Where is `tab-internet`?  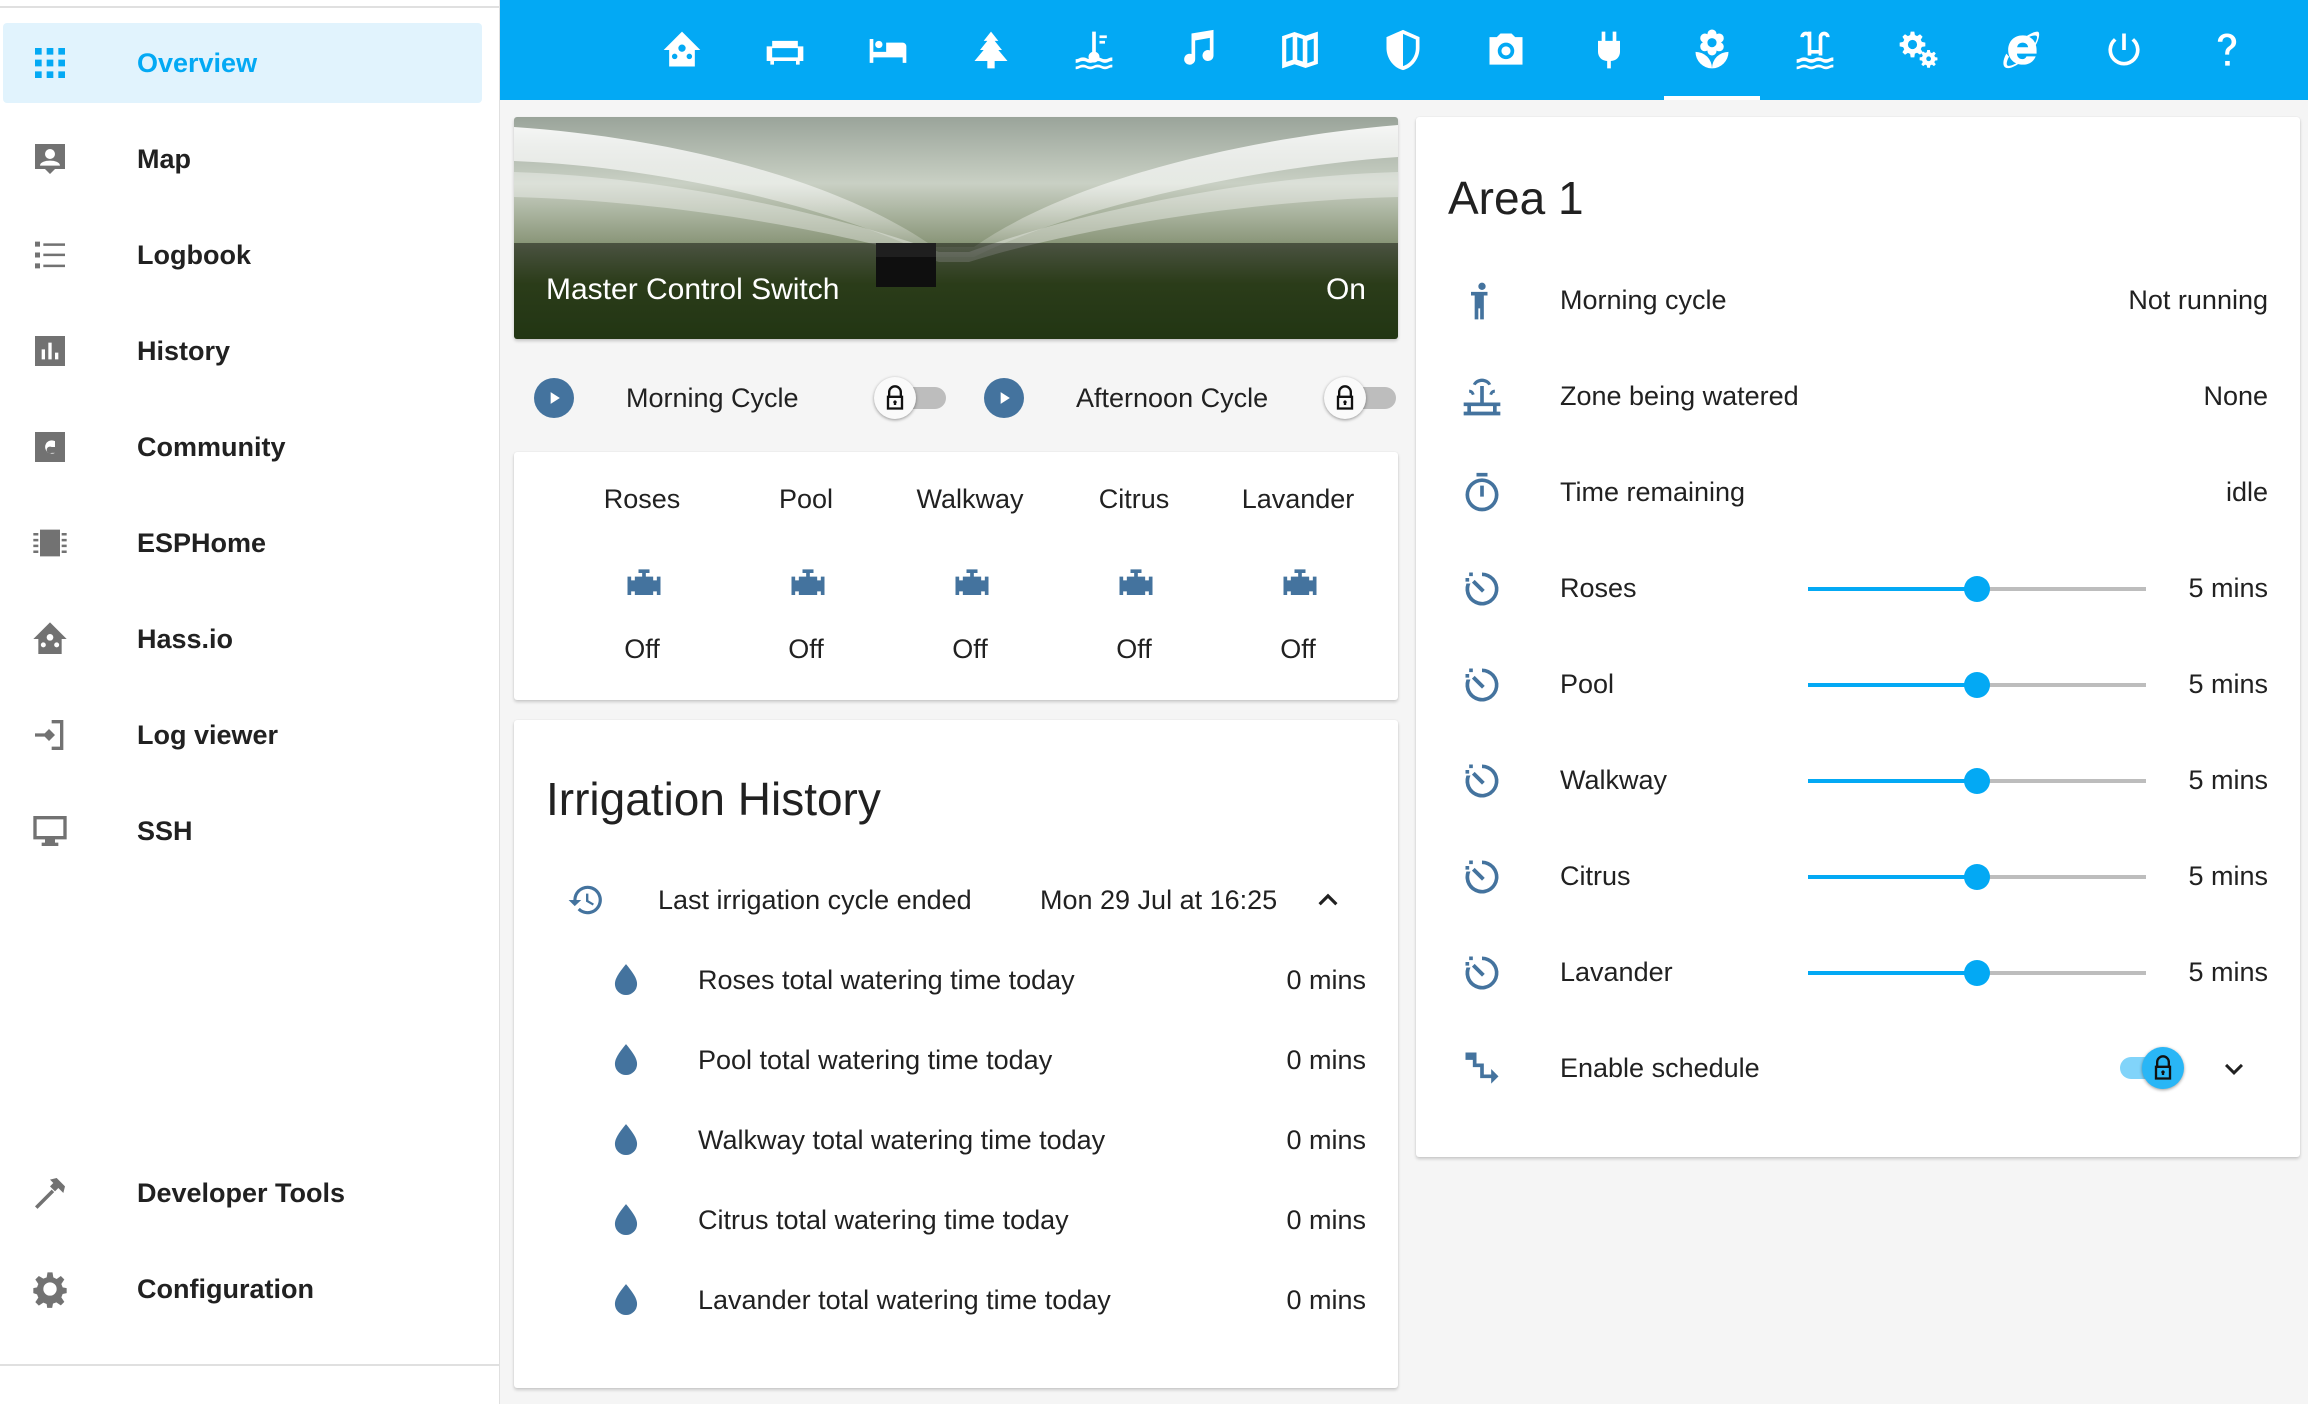 tab-internet is located at coordinates (2021, 50).